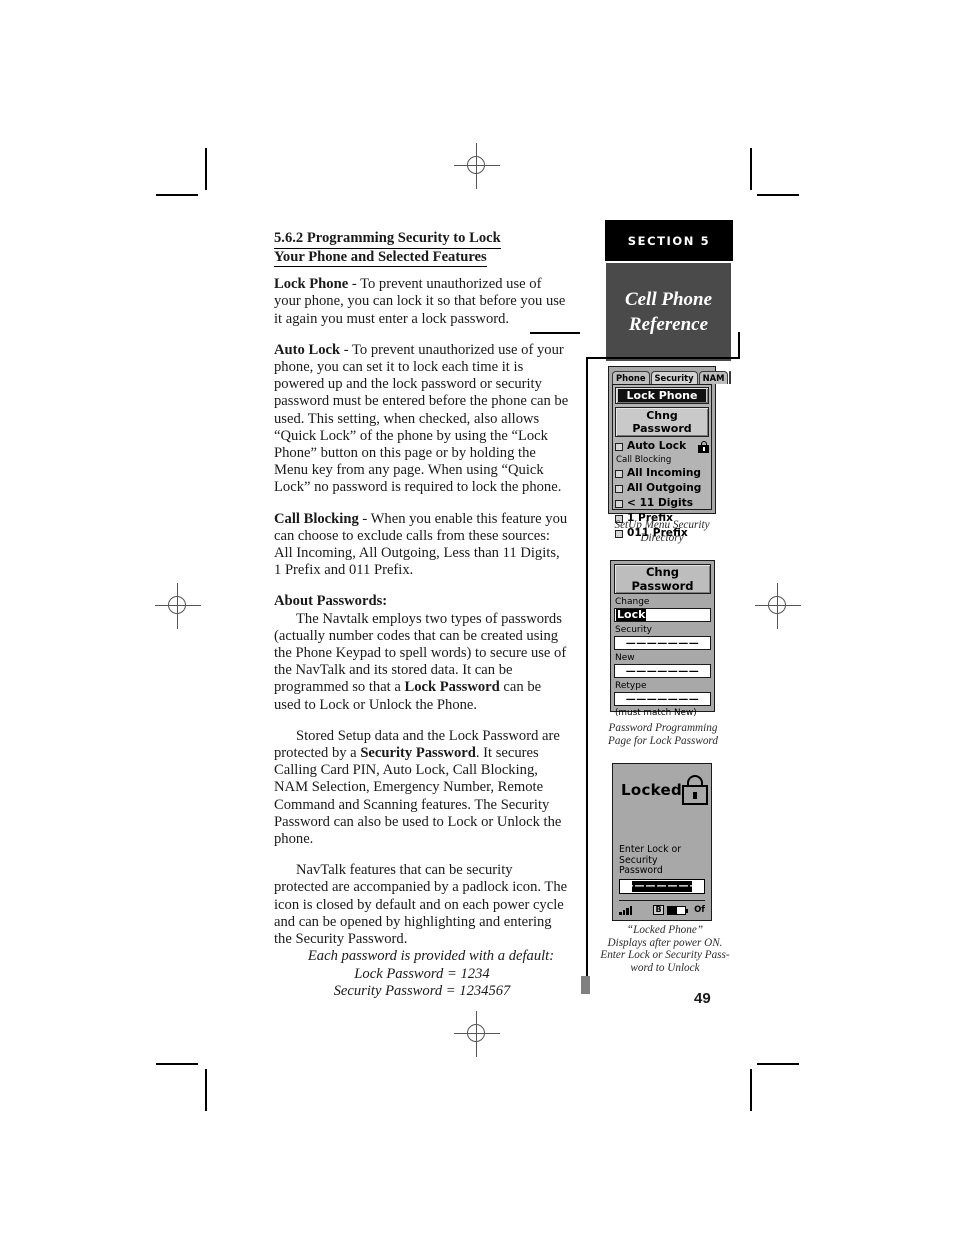  I want to click on status-off-label: Of, so click(699, 910).